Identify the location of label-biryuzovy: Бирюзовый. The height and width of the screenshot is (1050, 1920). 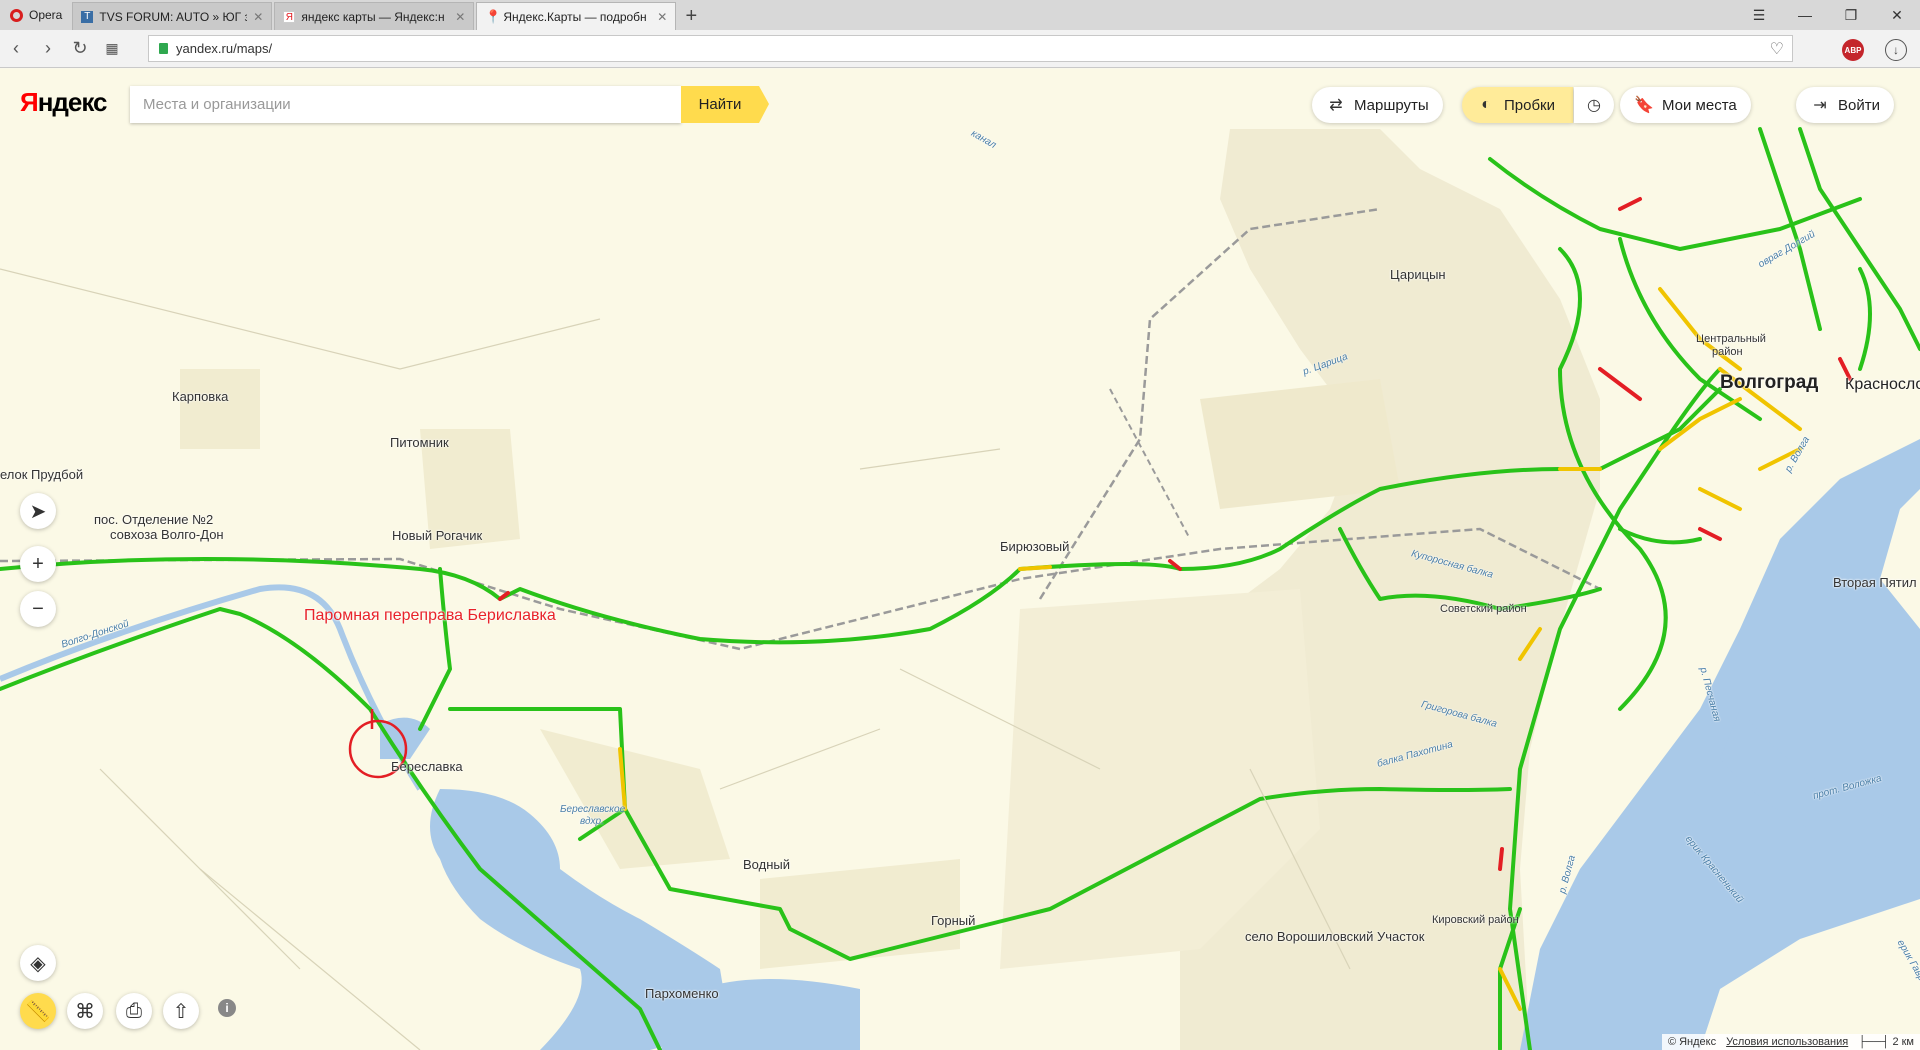
(1035, 546).